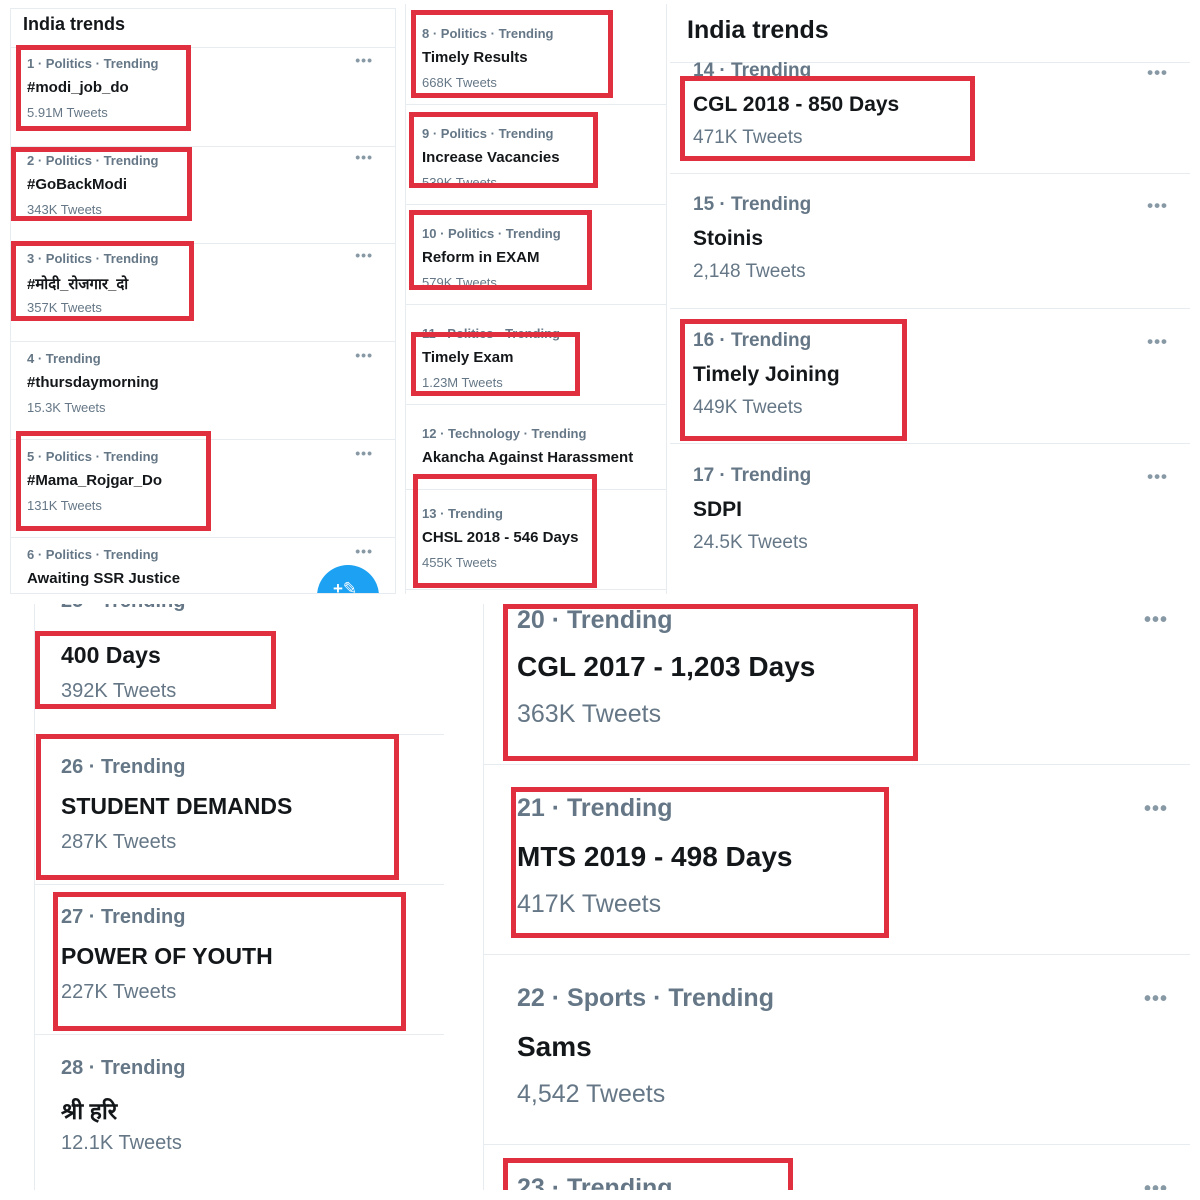 Image resolution: width=1200 pixels, height=1200 pixels. I want to click on trend-name: Awaiting SSR Justice, so click(104, 578).